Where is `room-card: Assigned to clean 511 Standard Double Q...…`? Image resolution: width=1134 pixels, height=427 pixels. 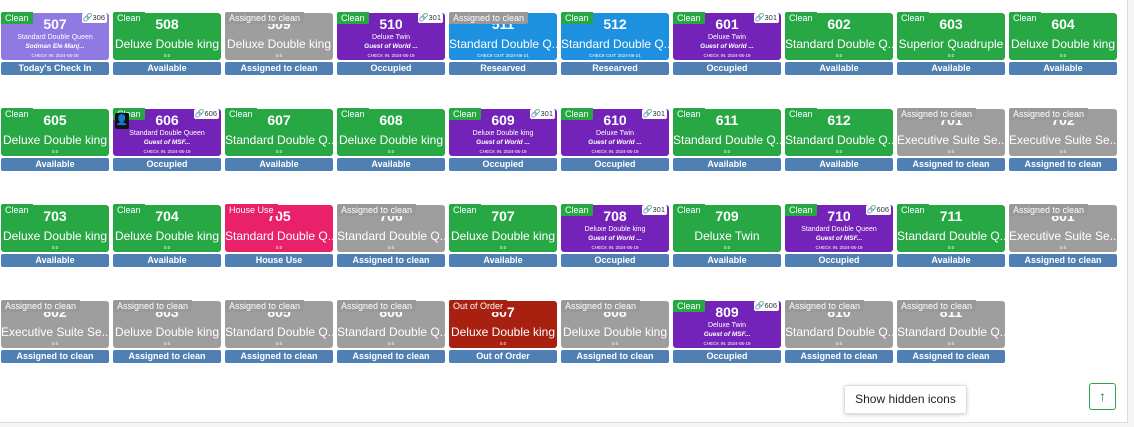 room-card: Assigned to clean 511 Standard Double Q...… is located at coordinates (503, 45).